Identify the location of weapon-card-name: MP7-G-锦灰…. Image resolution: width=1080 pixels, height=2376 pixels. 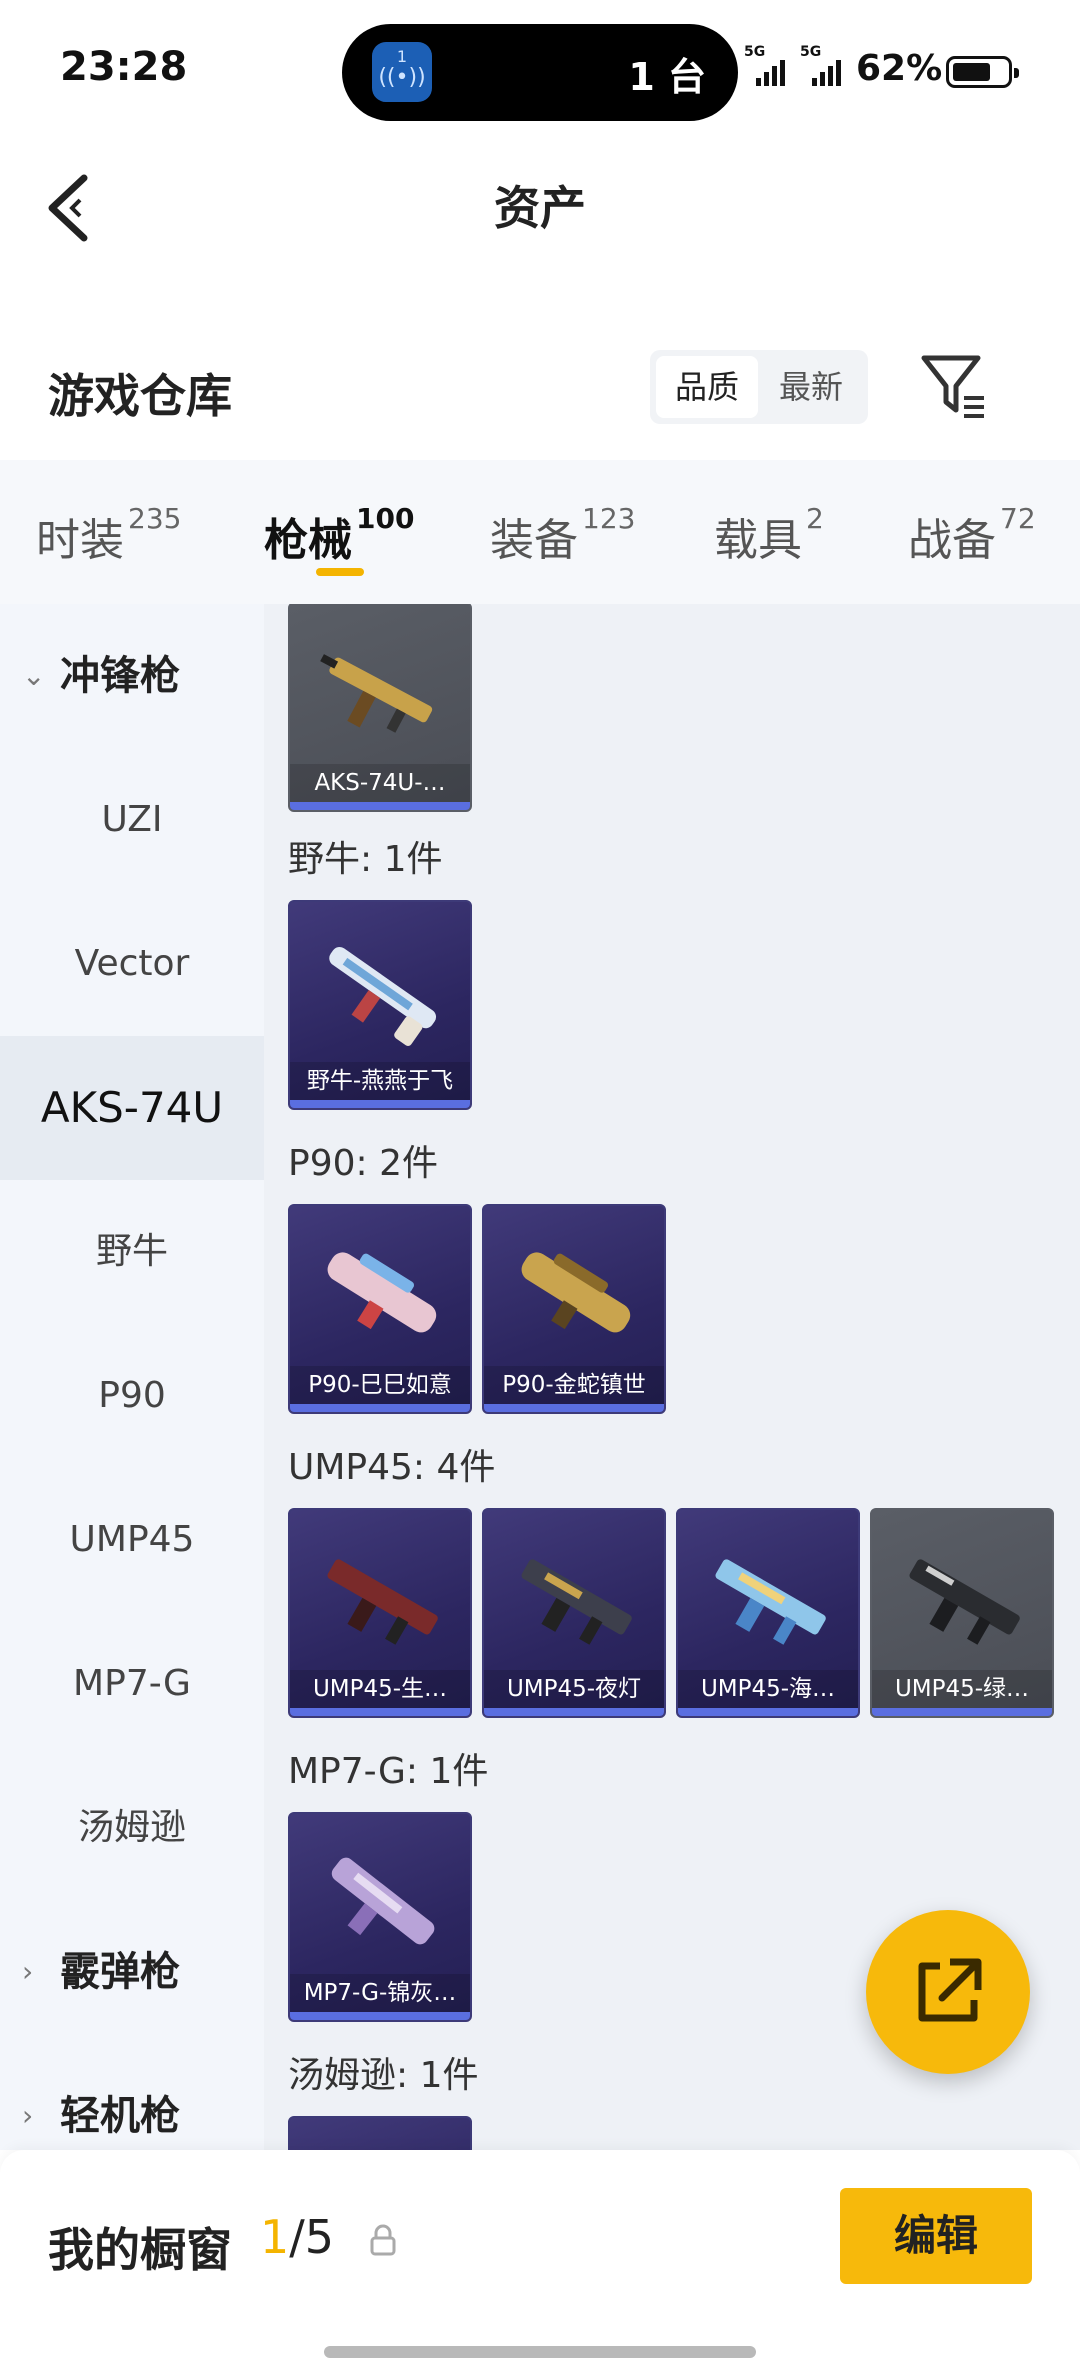
(380, 1993).